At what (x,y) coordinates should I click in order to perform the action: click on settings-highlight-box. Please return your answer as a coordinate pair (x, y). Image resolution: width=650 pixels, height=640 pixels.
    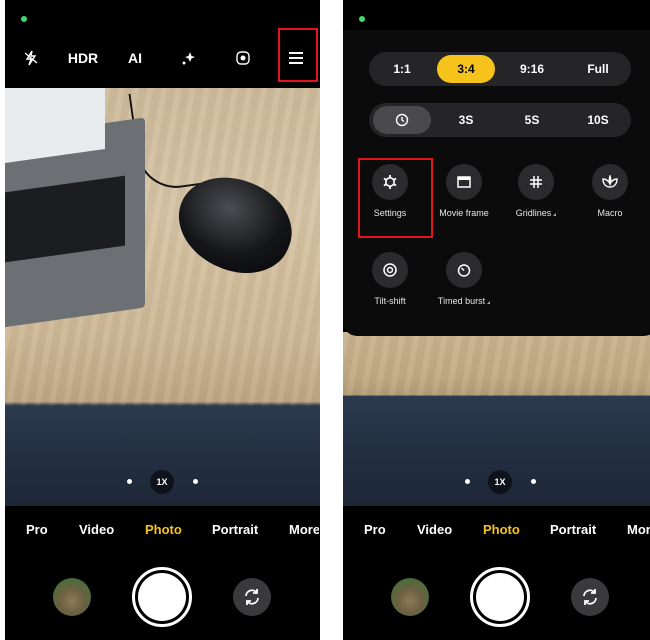
    Looking at the image, I should click on (395, 198).